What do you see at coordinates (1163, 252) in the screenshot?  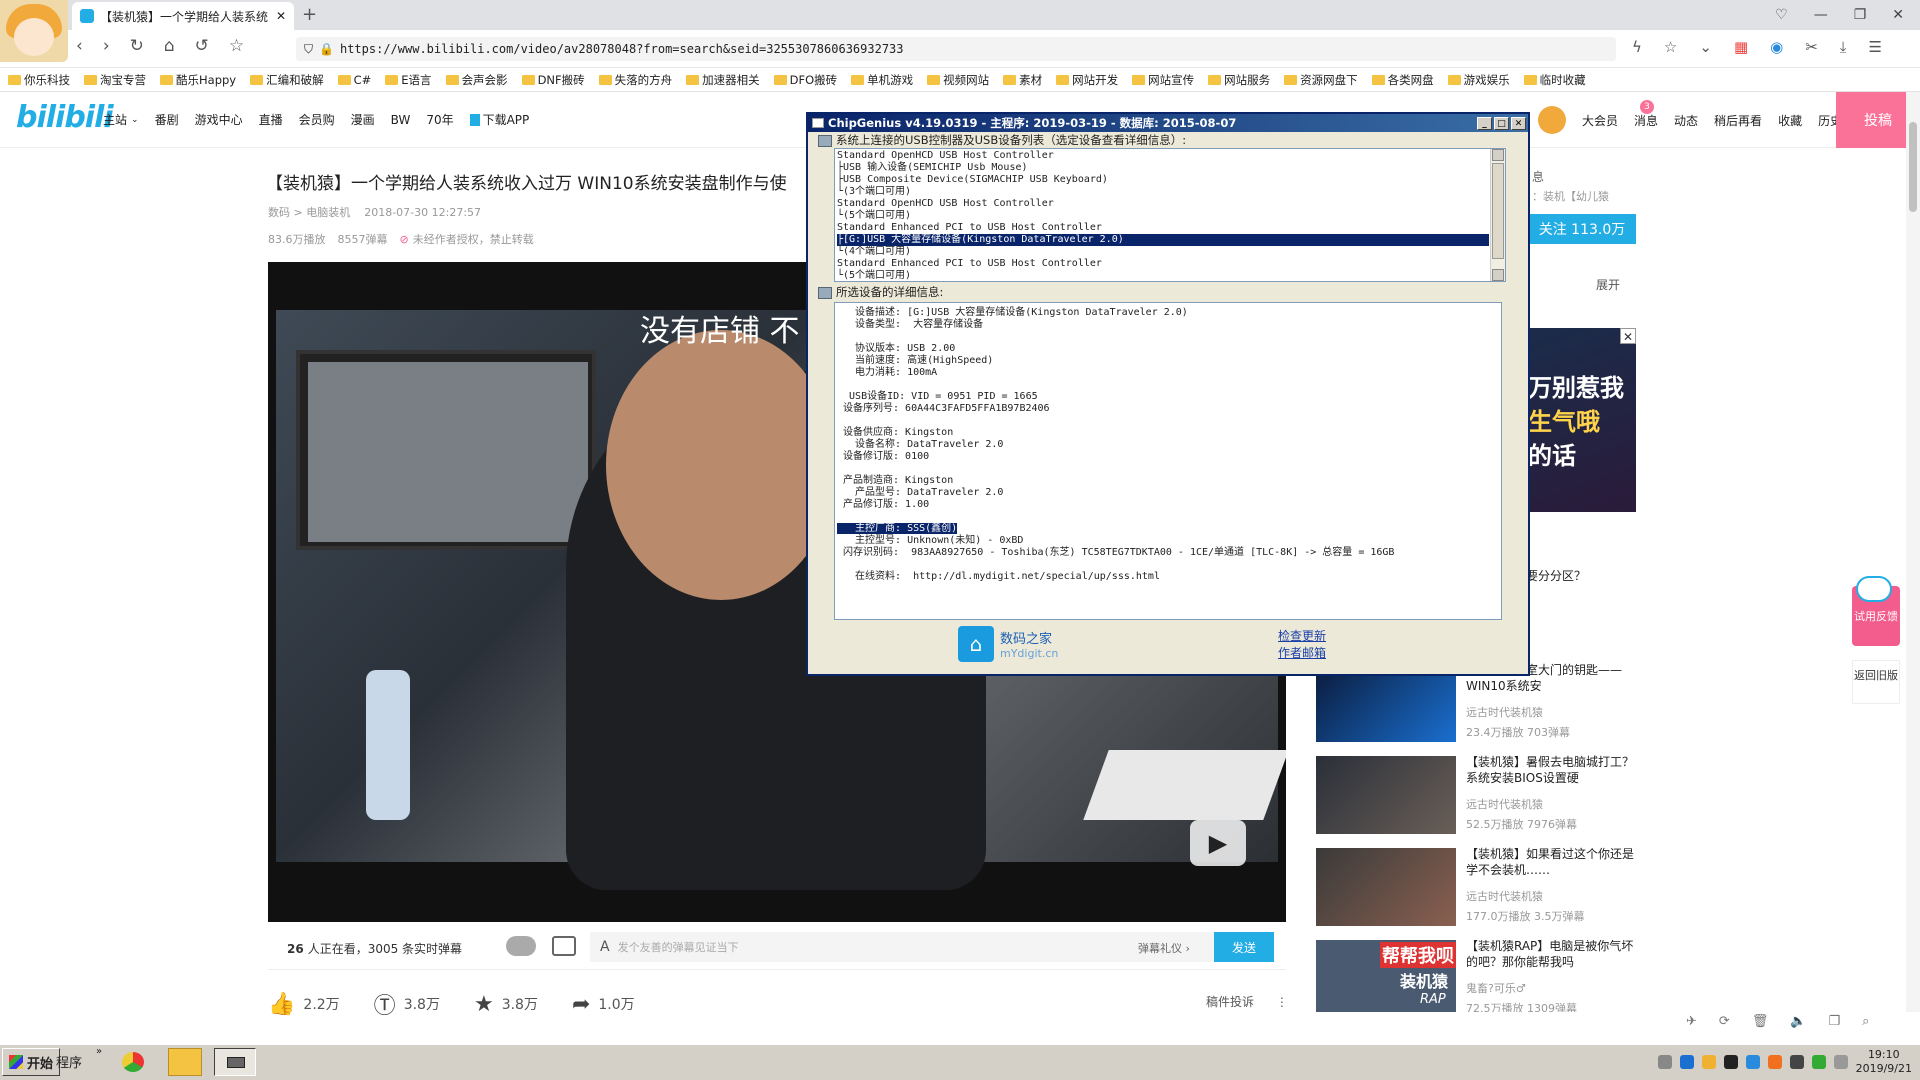 I see `device-list-item: └(4个端口可用)` at bounding box center [1163, 252].